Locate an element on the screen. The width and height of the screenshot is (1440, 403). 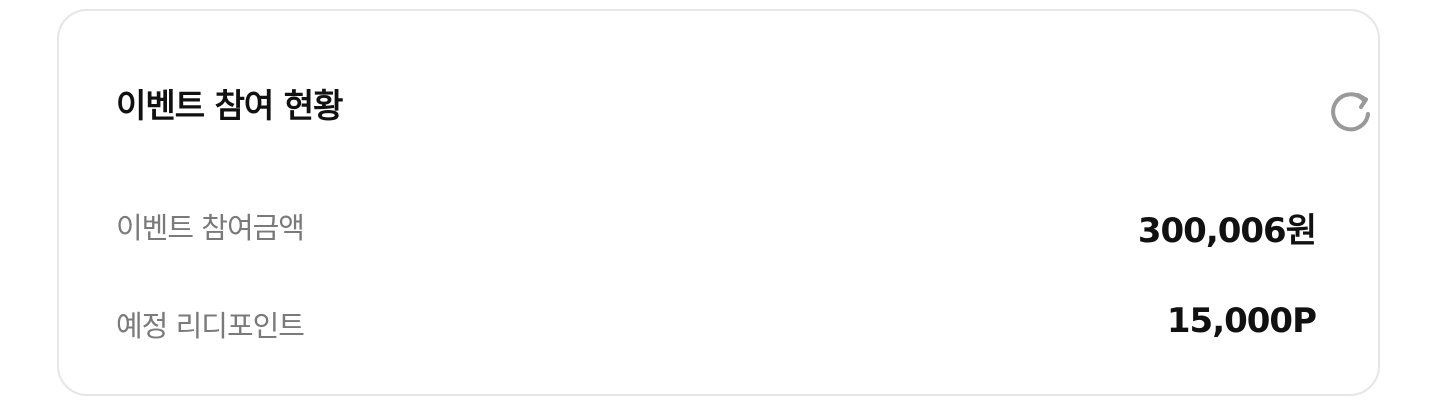
expected-points-label: 예정 리디포인트 is located at coordinates (210, 326).